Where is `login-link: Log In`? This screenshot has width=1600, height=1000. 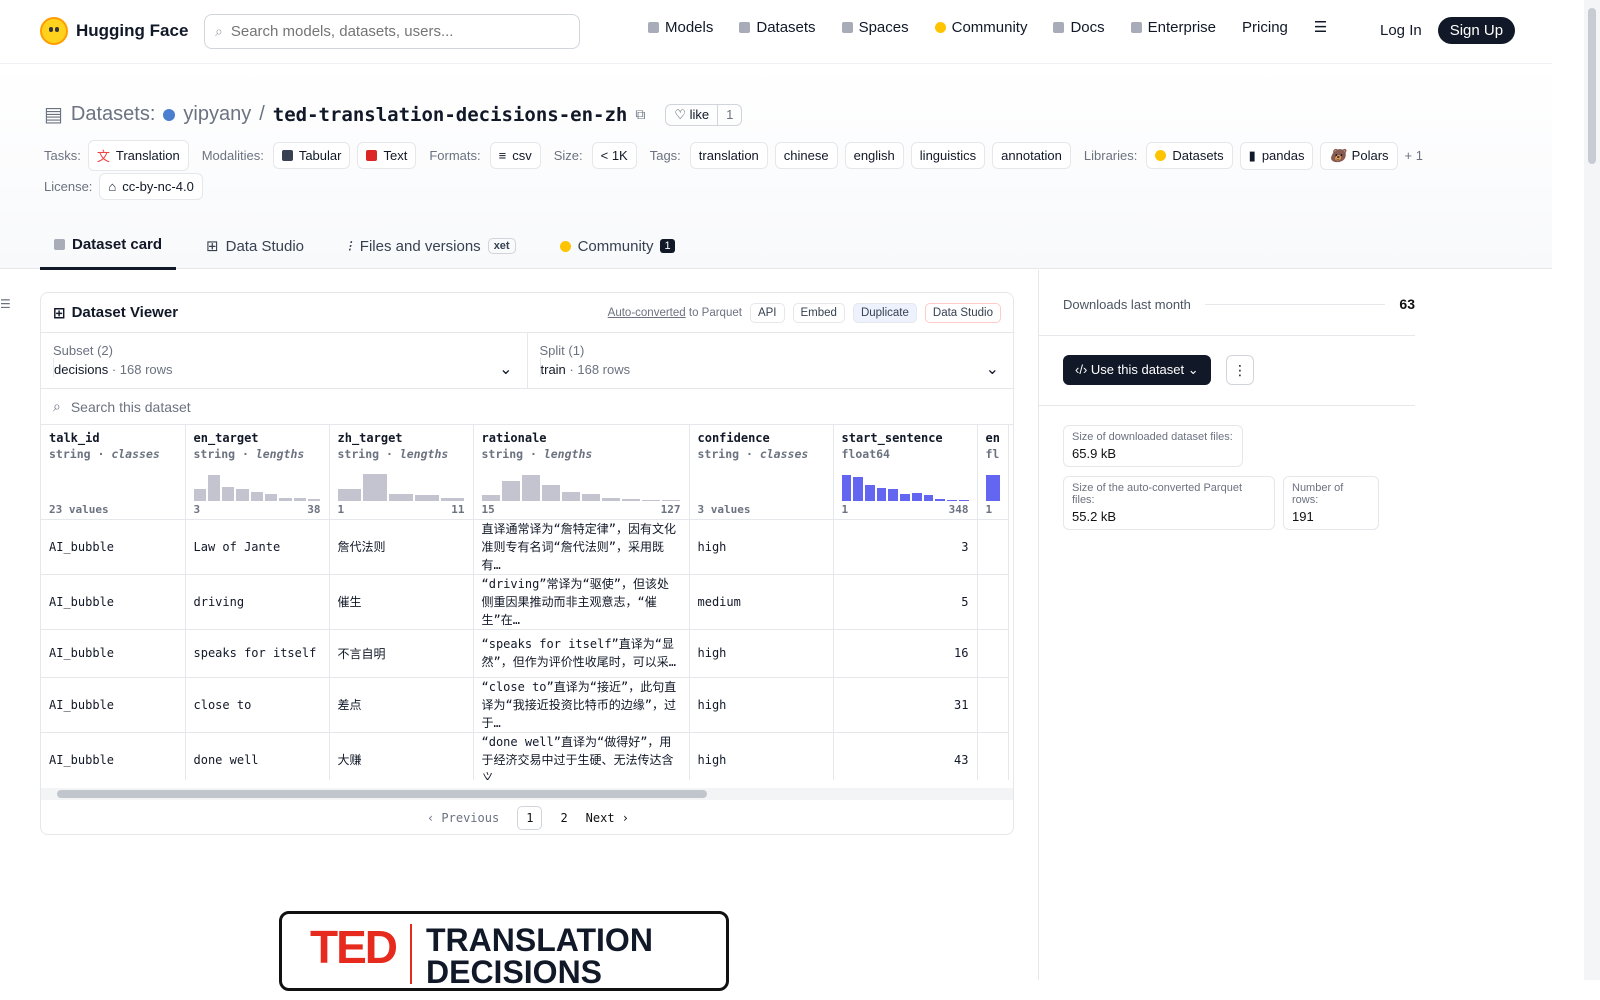 login-link: Log In is located at coordinates (1401, 30).